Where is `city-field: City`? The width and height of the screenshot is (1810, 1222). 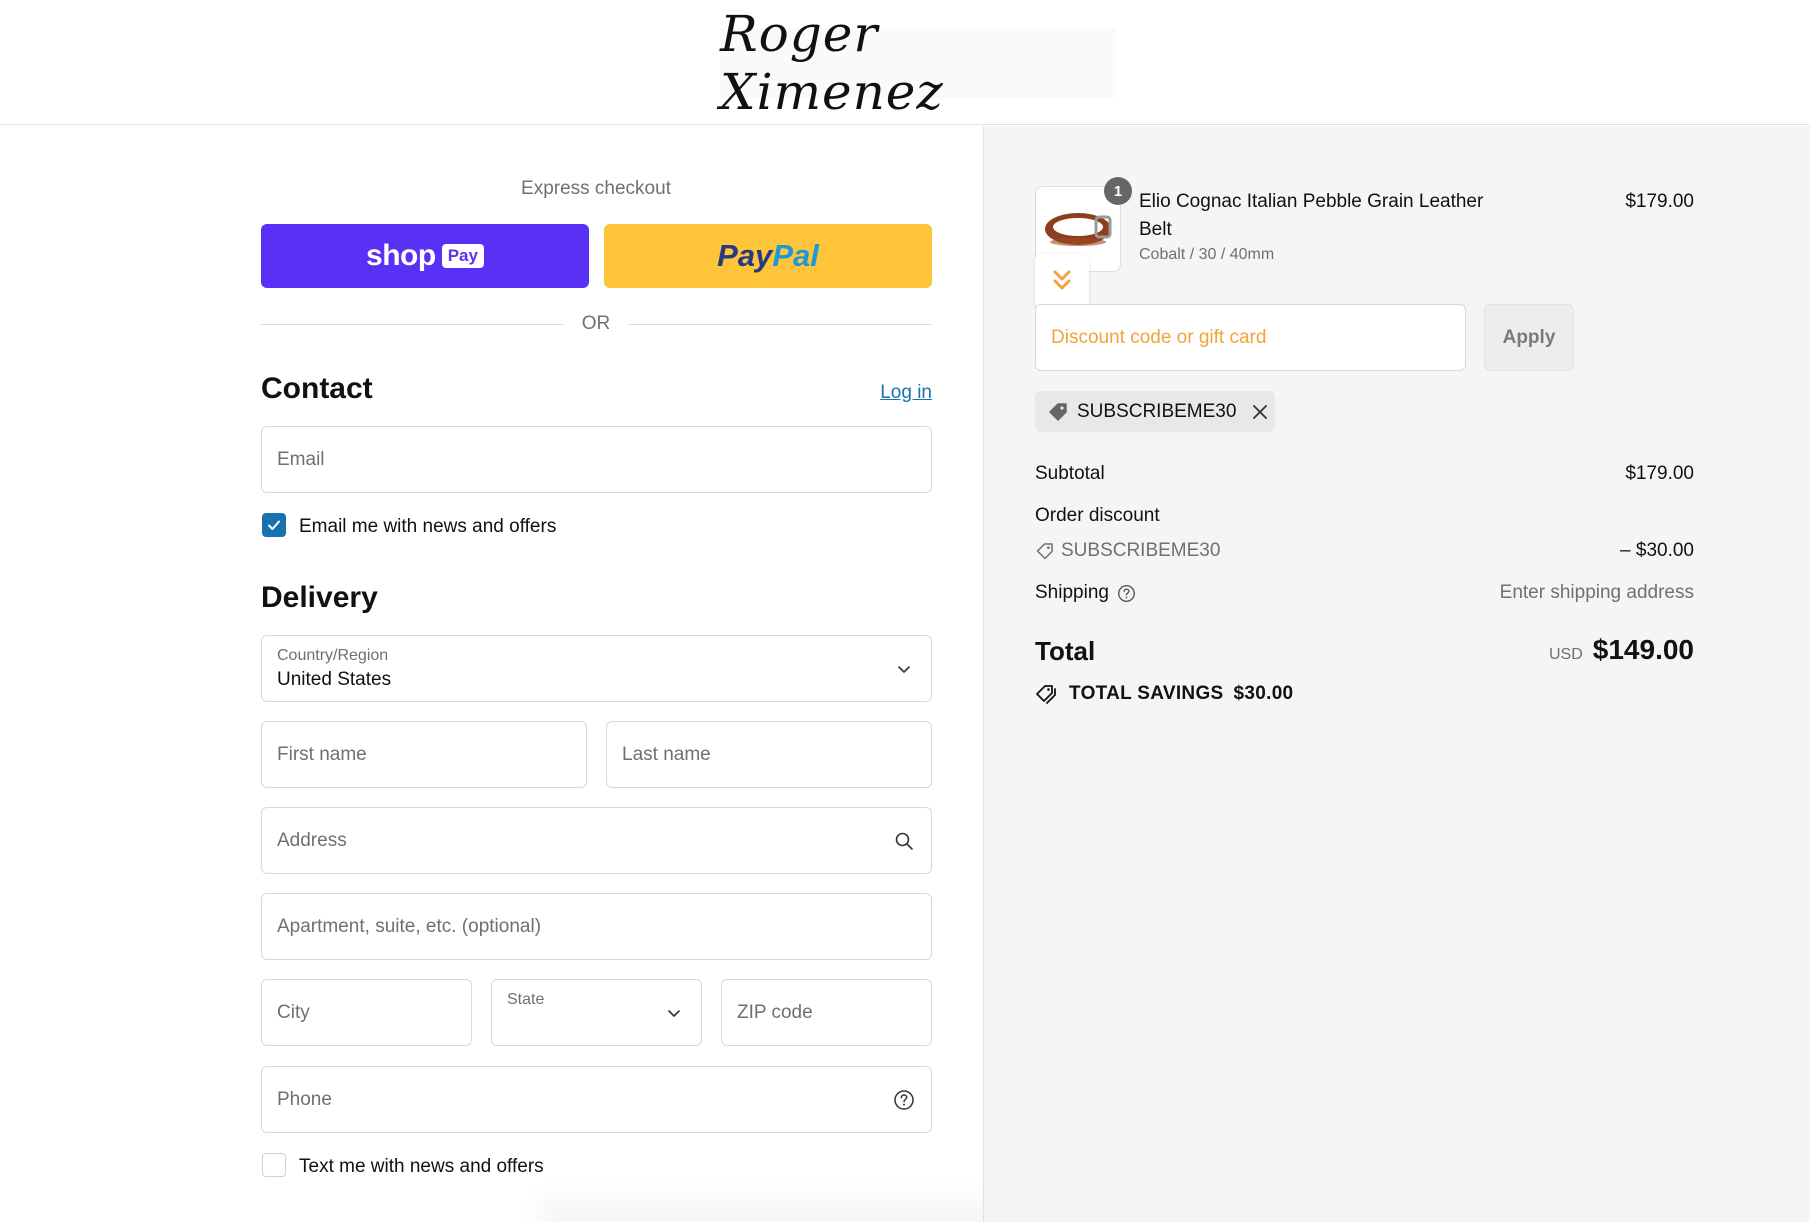
city-field: City is located at coordinates (366, 1012).